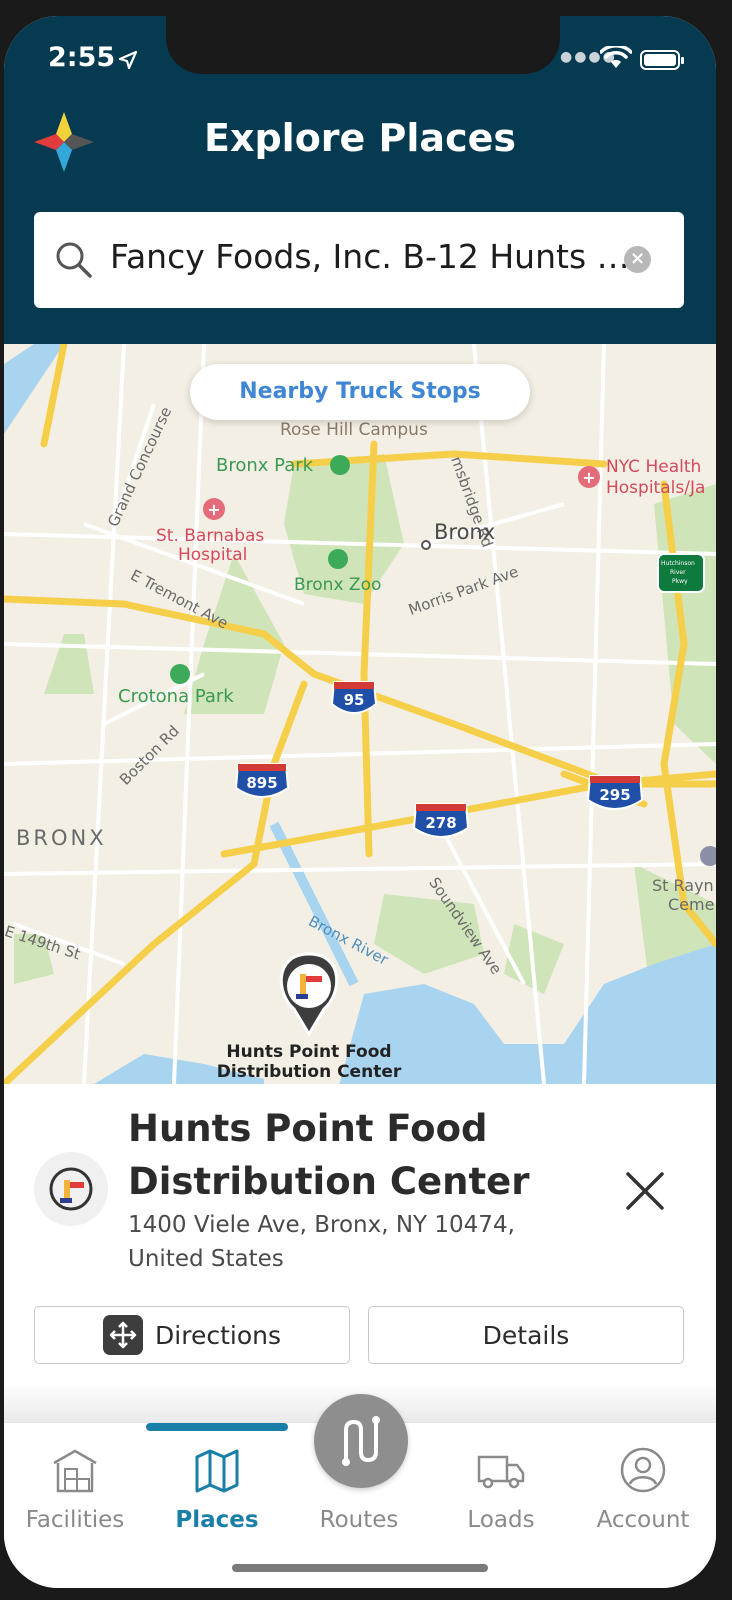 Image resolution: width=732 pixels, height=1600 pixels. What do you see at coordinates (678, 572) in the screenshot?
I see `map-label: River` at bounding box center [678, 572].